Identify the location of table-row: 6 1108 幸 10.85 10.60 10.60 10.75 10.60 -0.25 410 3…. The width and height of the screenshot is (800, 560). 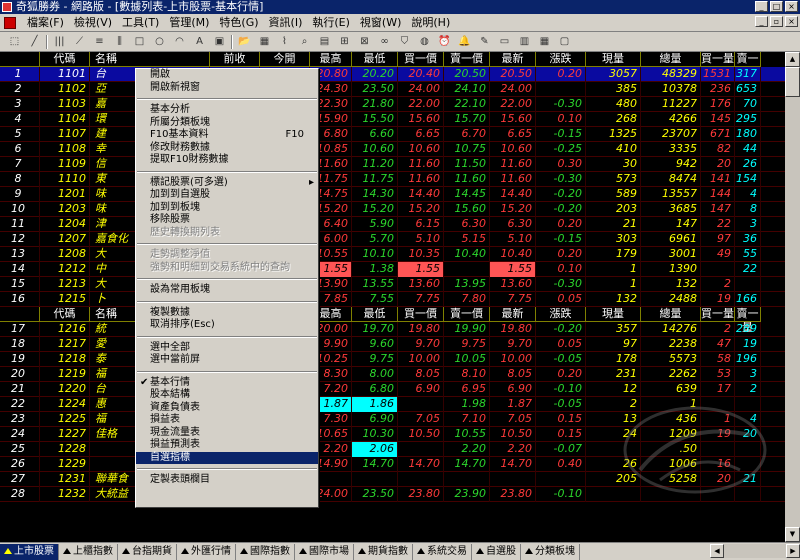
(392, 149).